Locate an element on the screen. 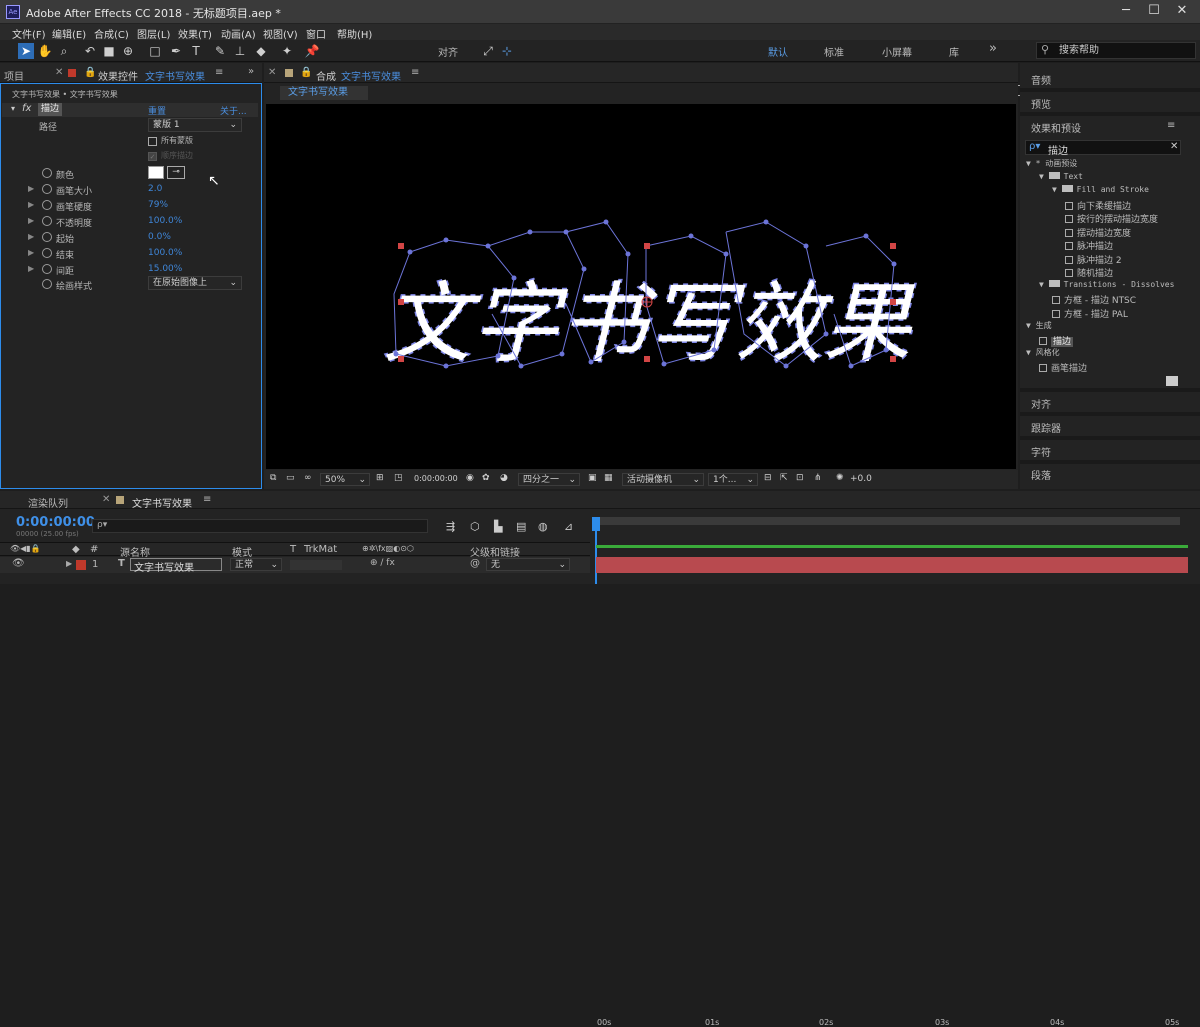  show-snapshot-icon: ✿ is located at coordinates (486, 478).